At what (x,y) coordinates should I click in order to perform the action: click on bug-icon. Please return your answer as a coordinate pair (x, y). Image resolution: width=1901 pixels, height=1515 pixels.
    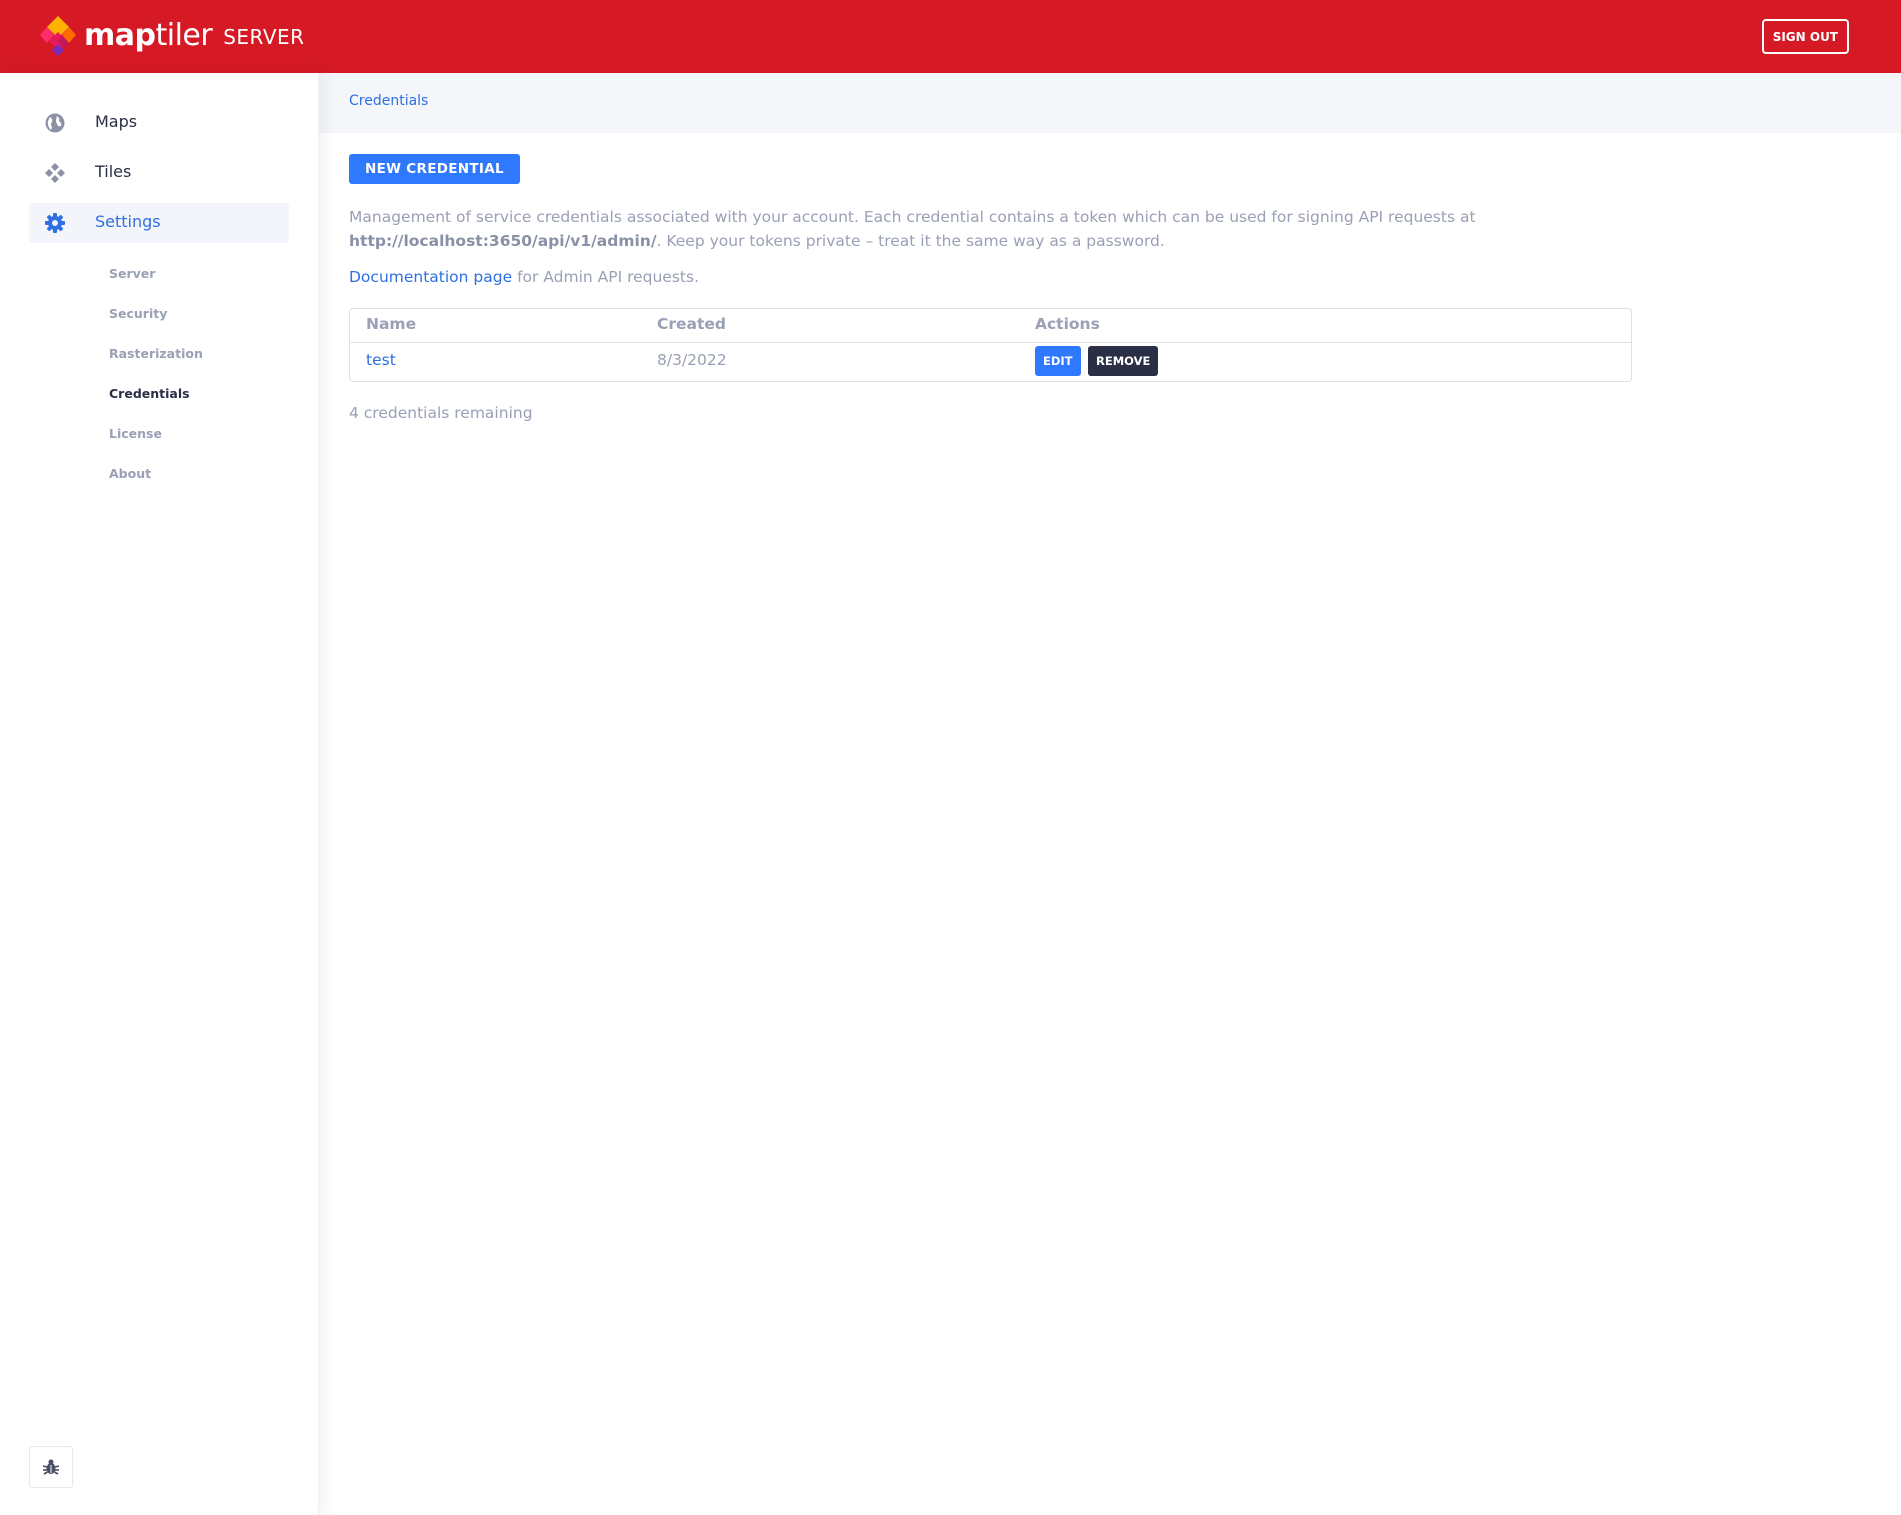
    Looking at the image, I should click on (51, 1467).